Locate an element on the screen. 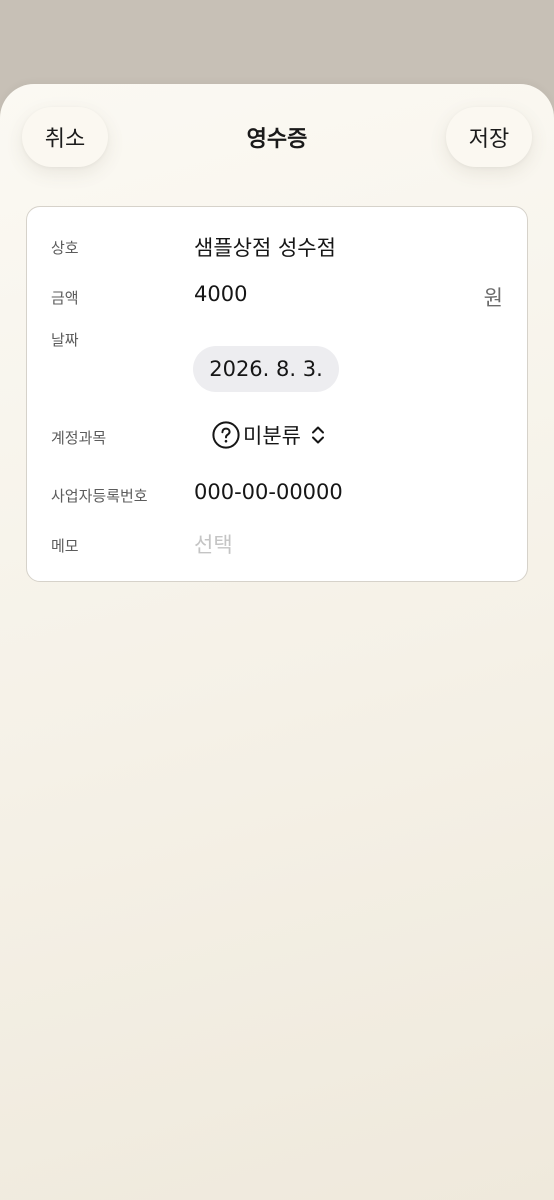 The image size is (554, 1200). save-button: 저장 is located at coordinates (489, 137).